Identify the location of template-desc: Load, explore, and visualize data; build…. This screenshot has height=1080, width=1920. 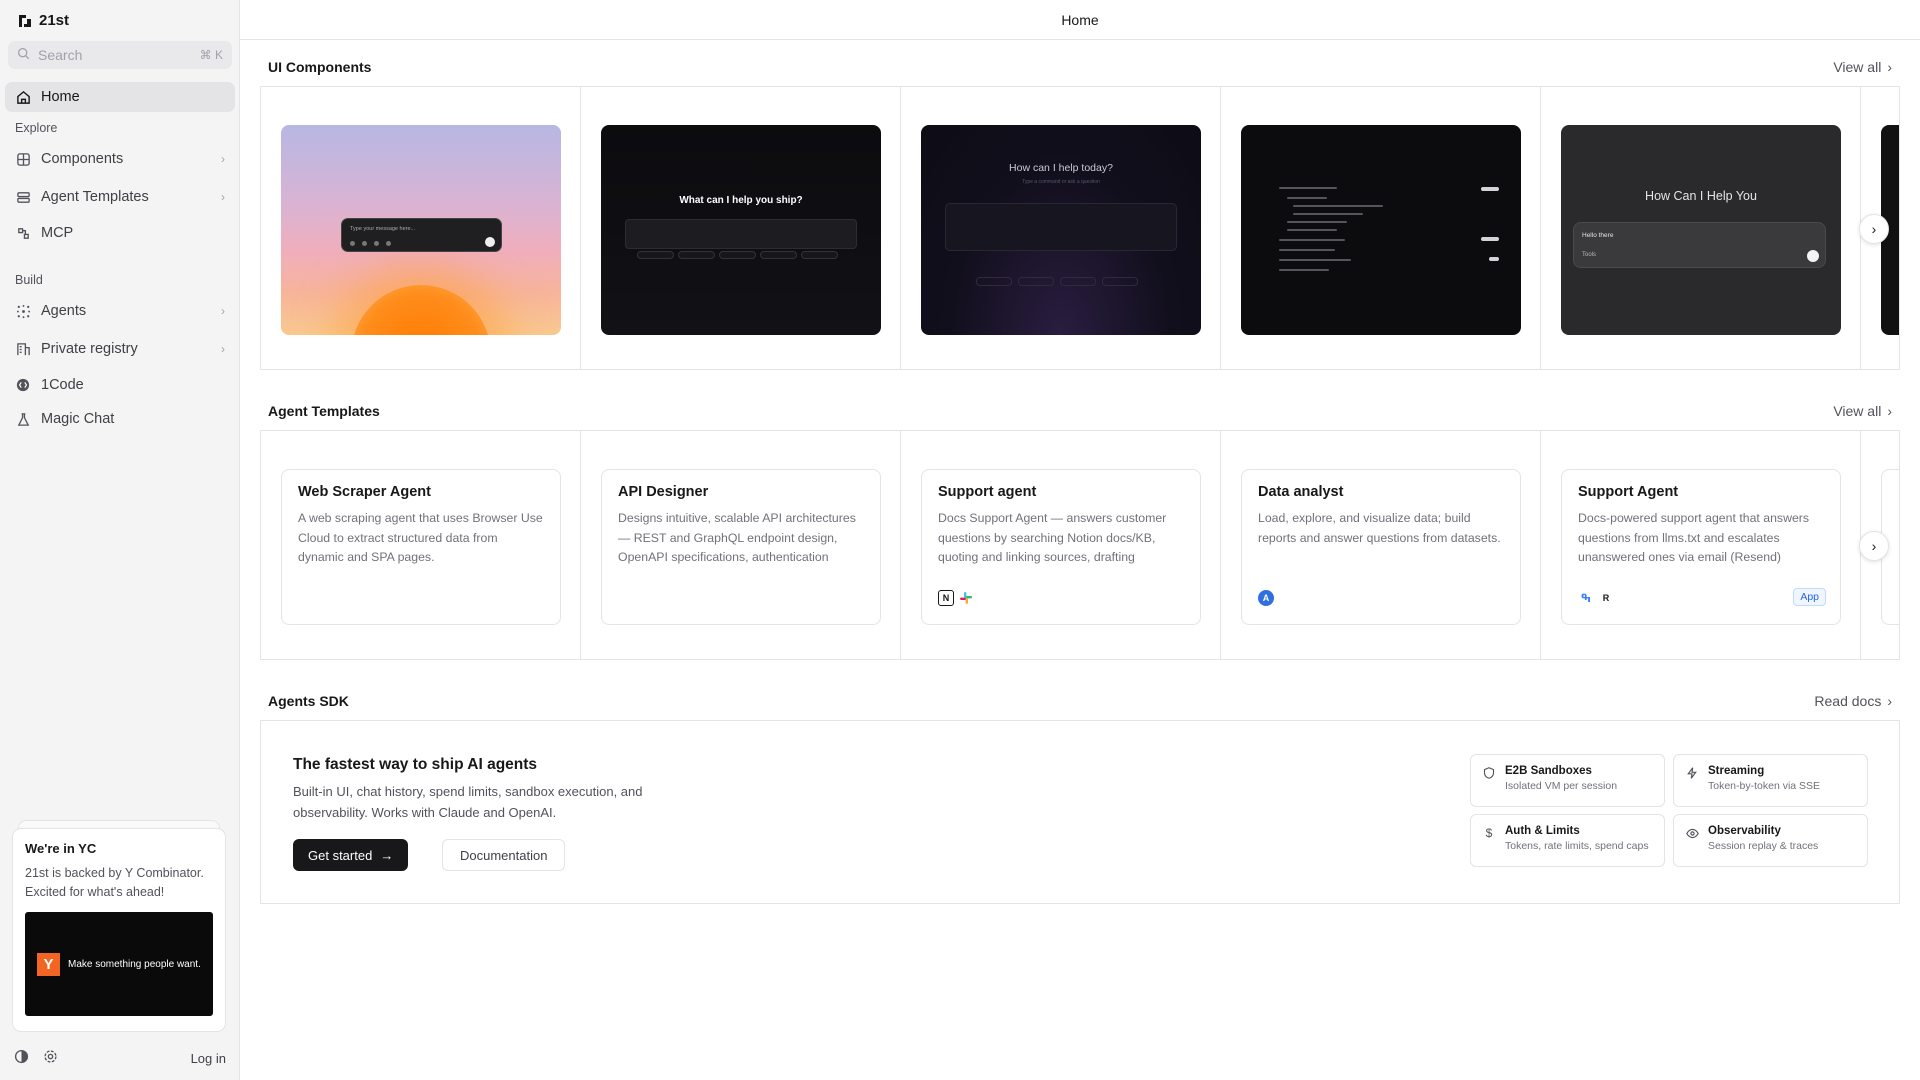
(1379, 528).